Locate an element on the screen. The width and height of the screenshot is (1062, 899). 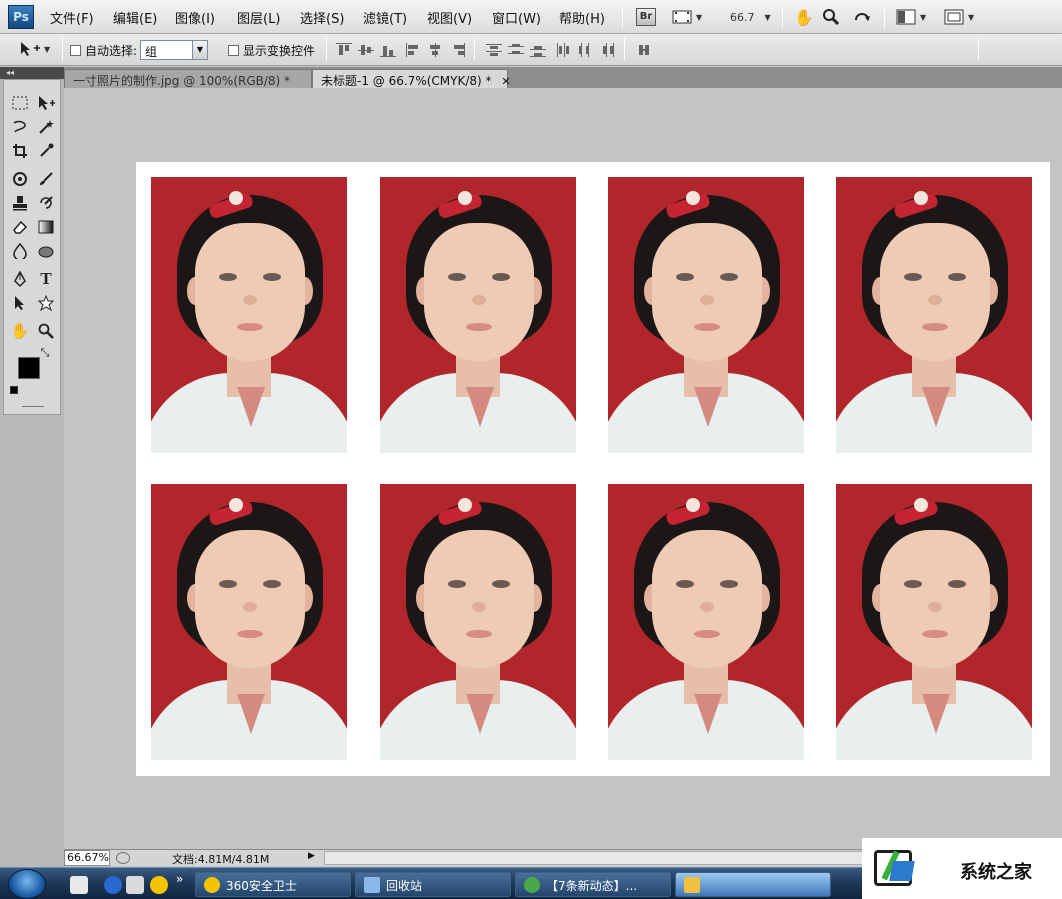
magic-wand-icon is located at coordinates (46, 127).